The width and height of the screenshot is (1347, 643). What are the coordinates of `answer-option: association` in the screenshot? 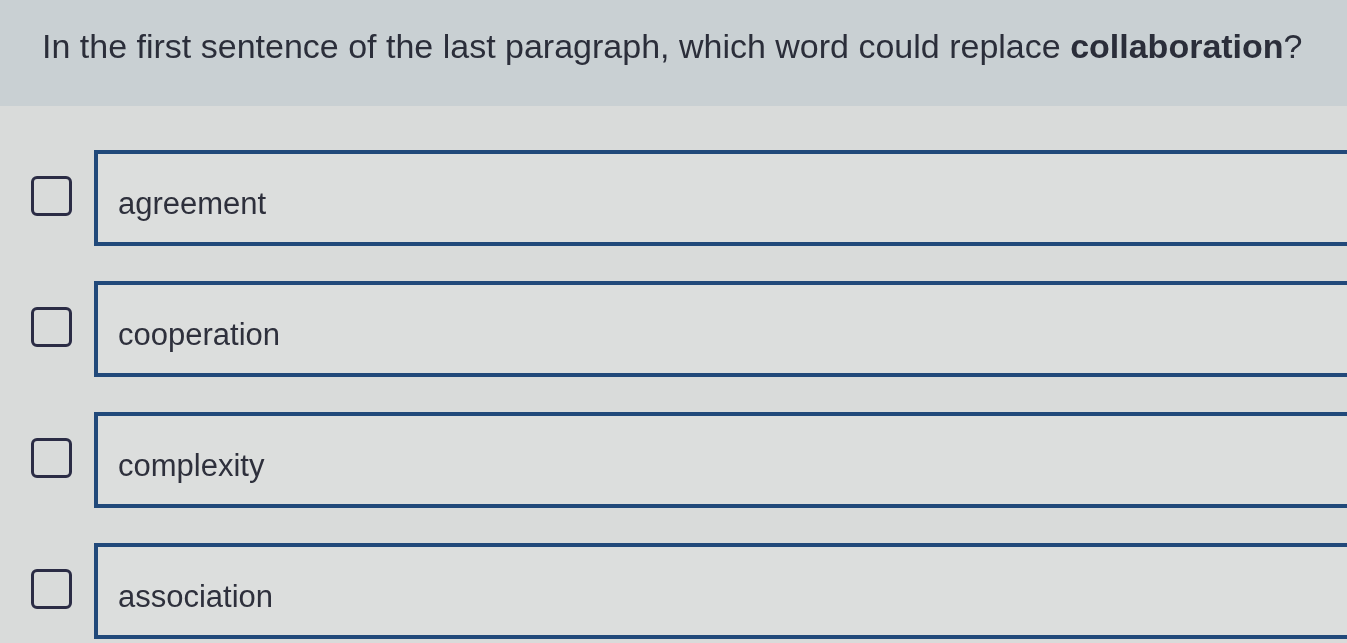 It's located at (720, 591).